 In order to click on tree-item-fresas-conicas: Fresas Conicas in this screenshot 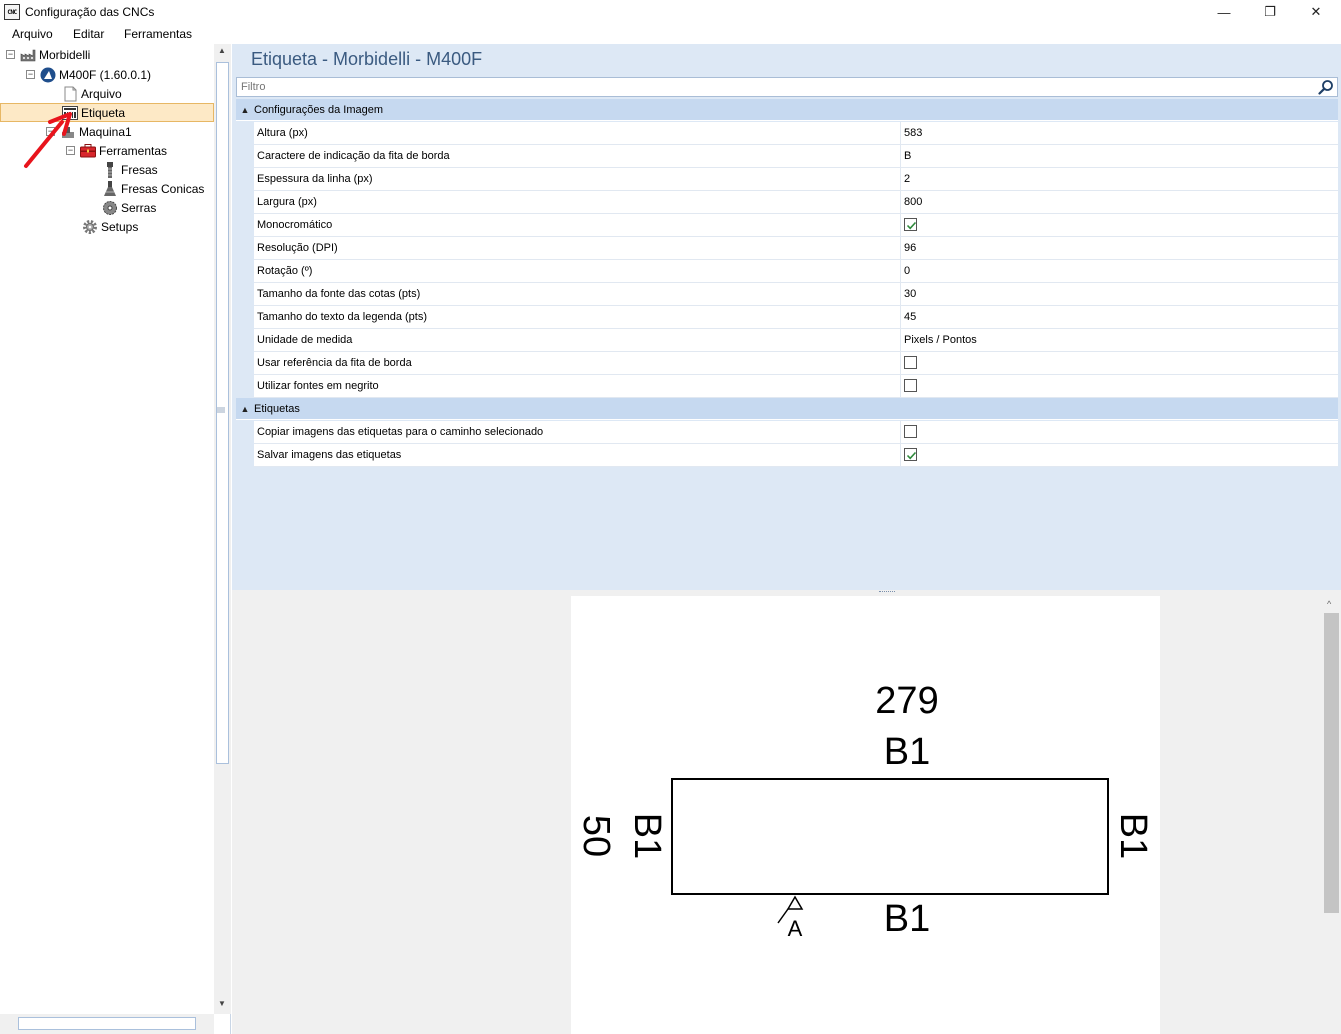, I will do `click(153, 188)`.